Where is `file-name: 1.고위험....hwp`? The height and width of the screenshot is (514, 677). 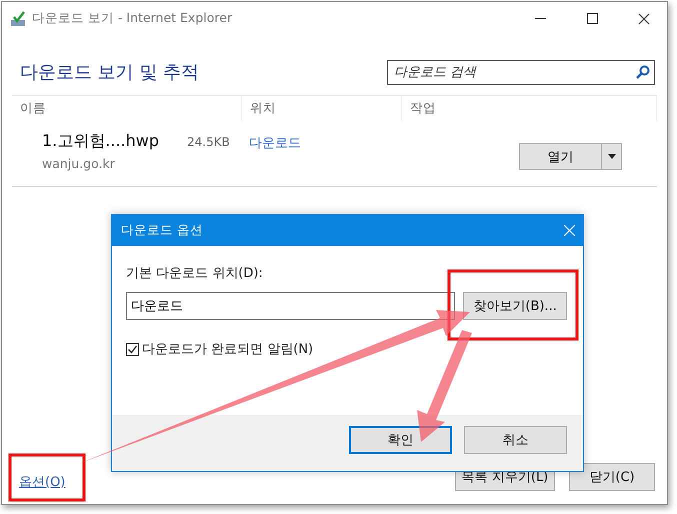
file-name: 1.고위험....hwp is located at coordinates (101, 141).